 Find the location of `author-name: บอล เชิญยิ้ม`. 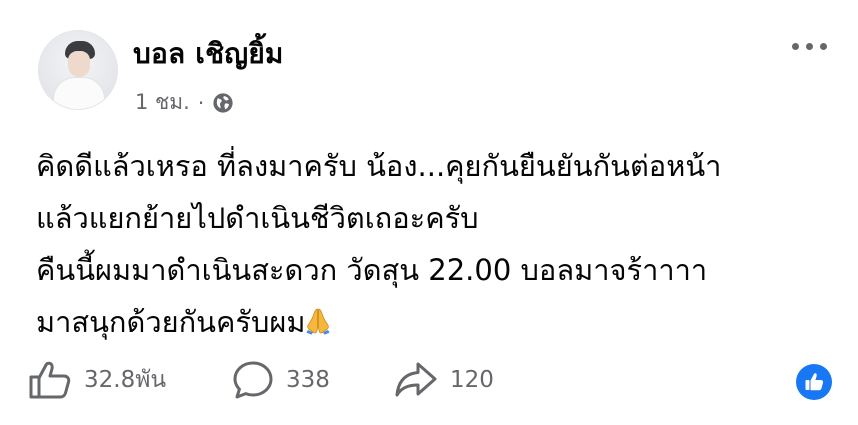

author-name: บอล เชิญยิ้ม is located at coordinates (208, 54).